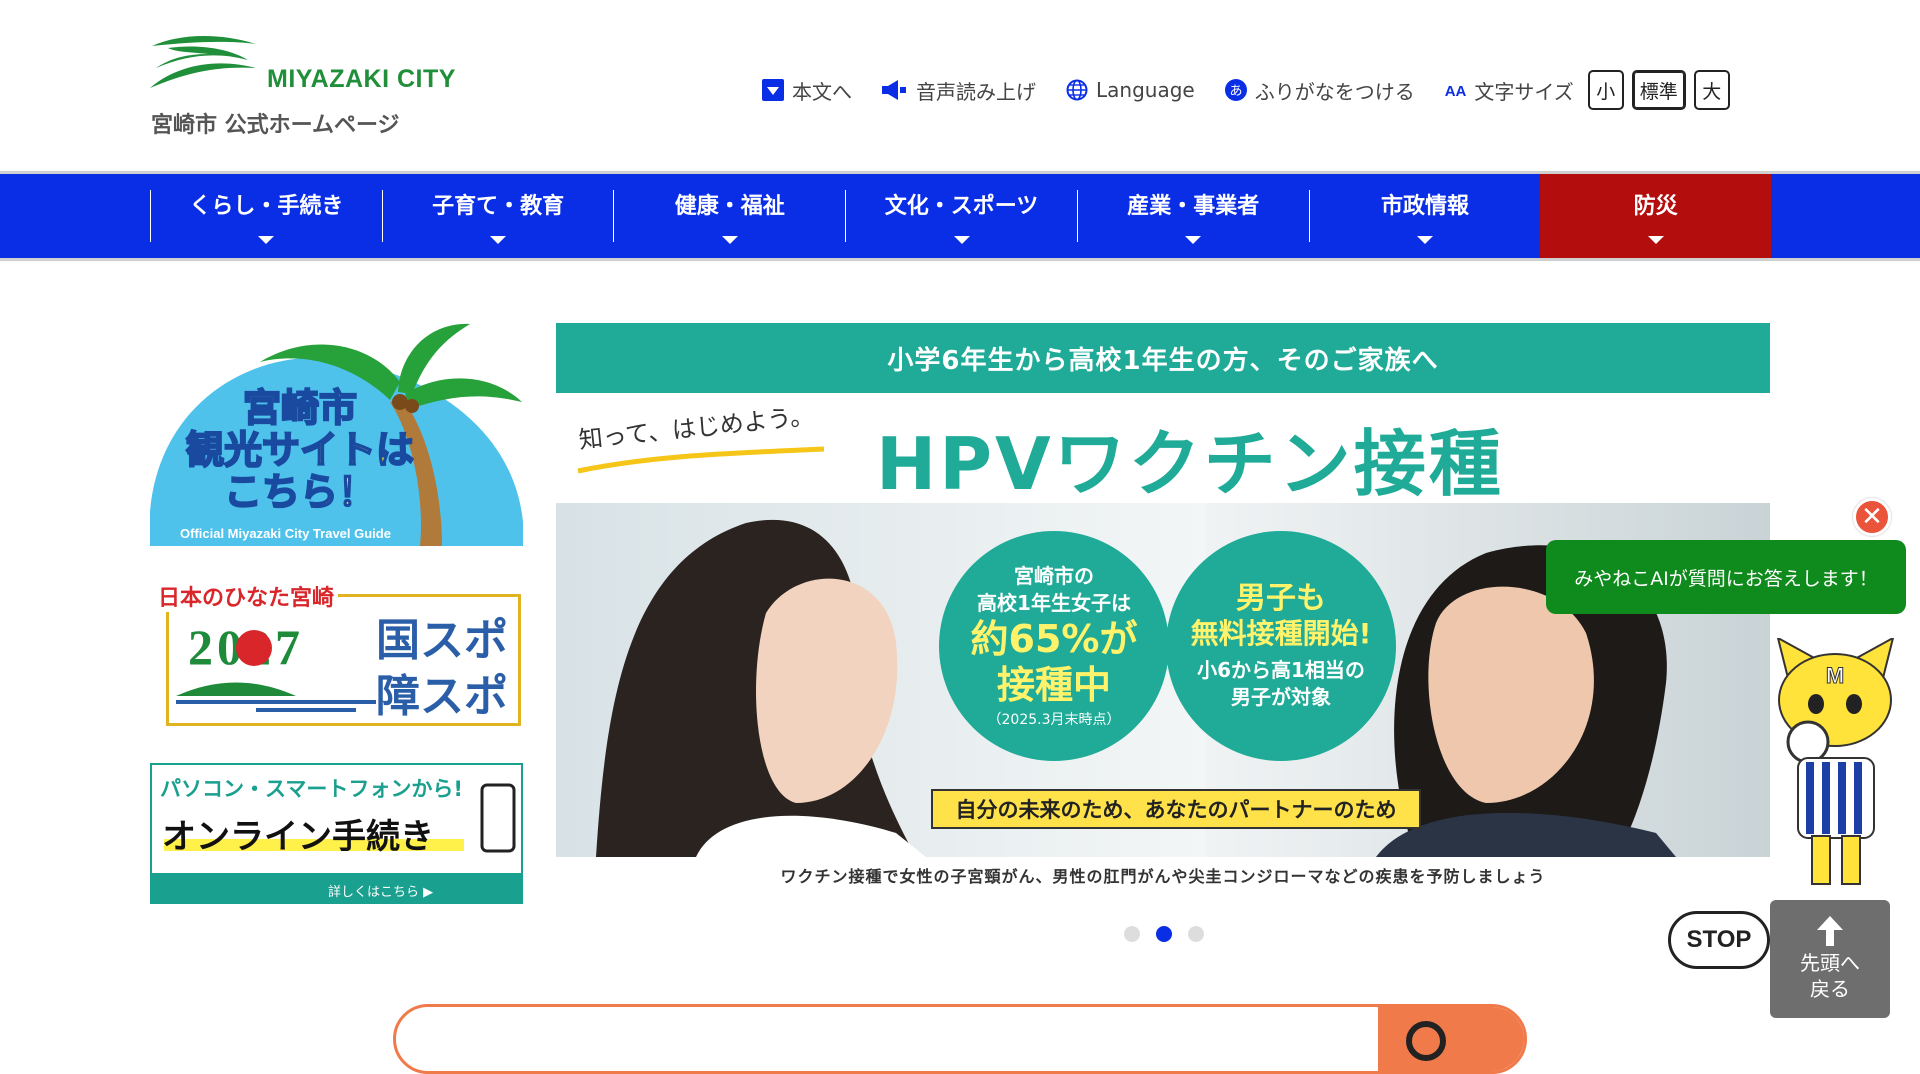 This screenshot has height=1074, width=1920. Describe the element at coordinates (1872, 517) in the screenshot. I see `chat-close-button: ✕` at that location.